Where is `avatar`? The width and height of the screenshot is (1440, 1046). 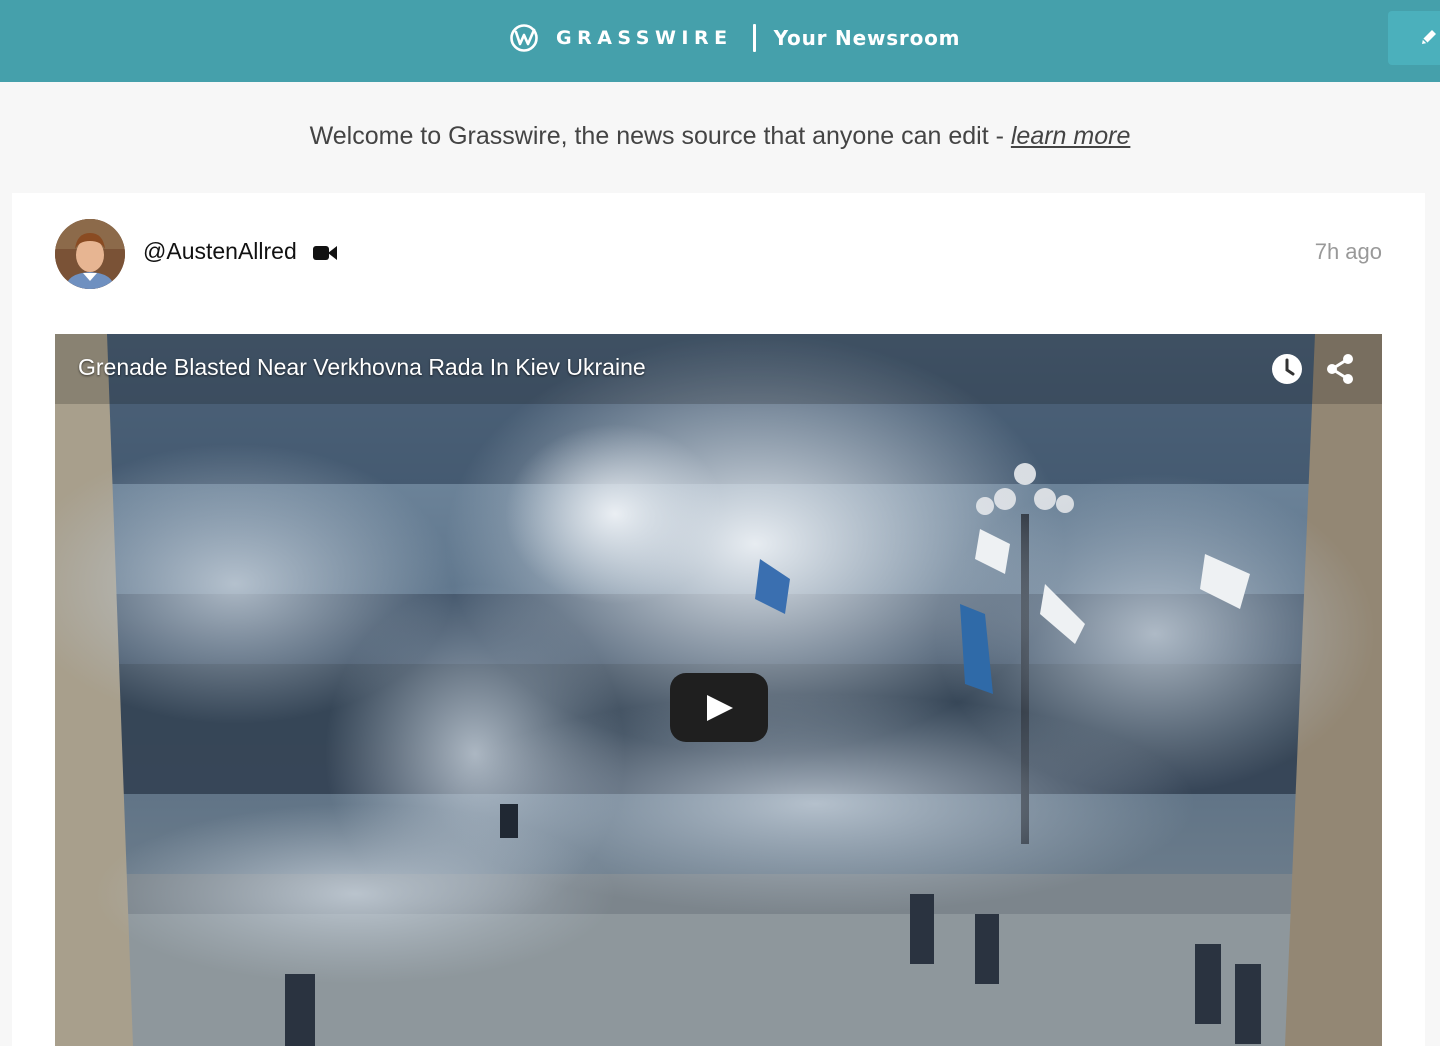
avatar is located at coordinates (90, 254).